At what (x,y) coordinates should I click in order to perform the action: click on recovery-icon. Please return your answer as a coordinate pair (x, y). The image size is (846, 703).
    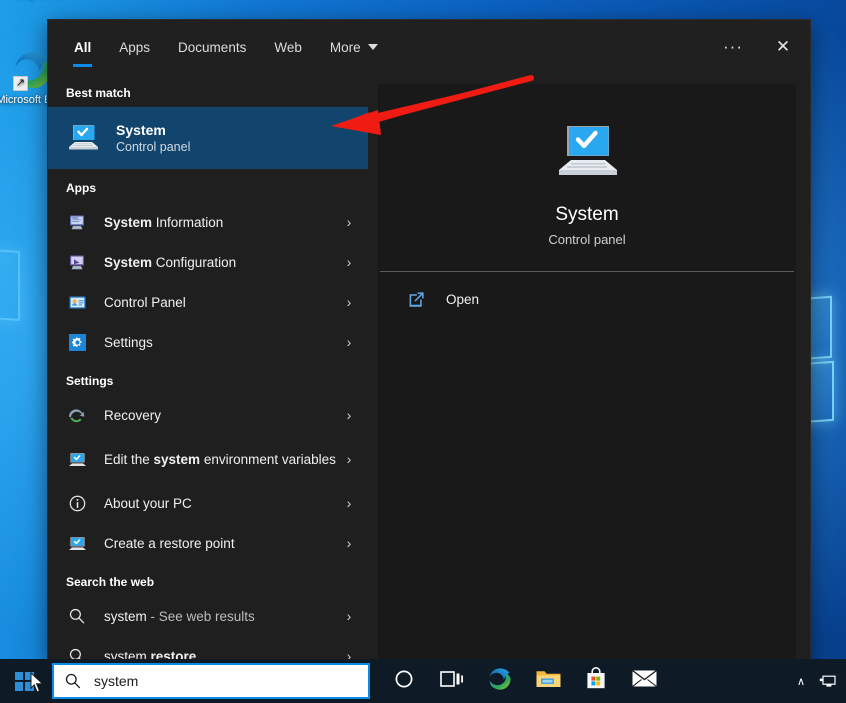
    Looking at the image, I should click on (77, 415).